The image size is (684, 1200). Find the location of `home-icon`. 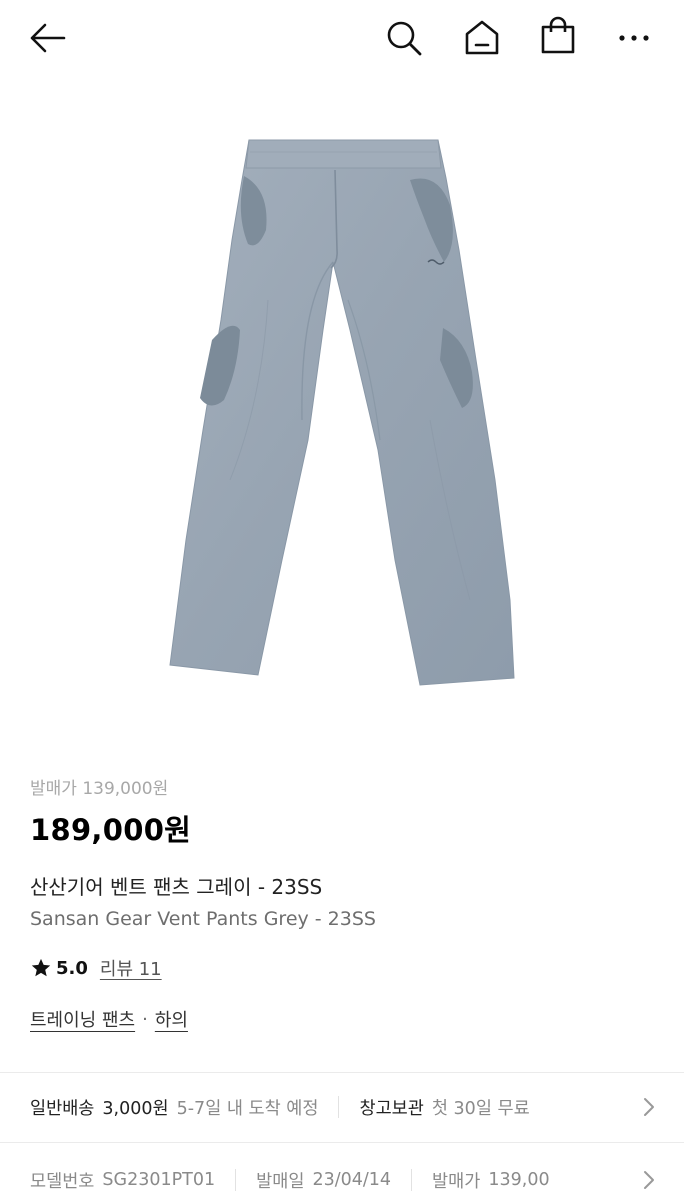

home-icon is located at coordinates (482, 37).